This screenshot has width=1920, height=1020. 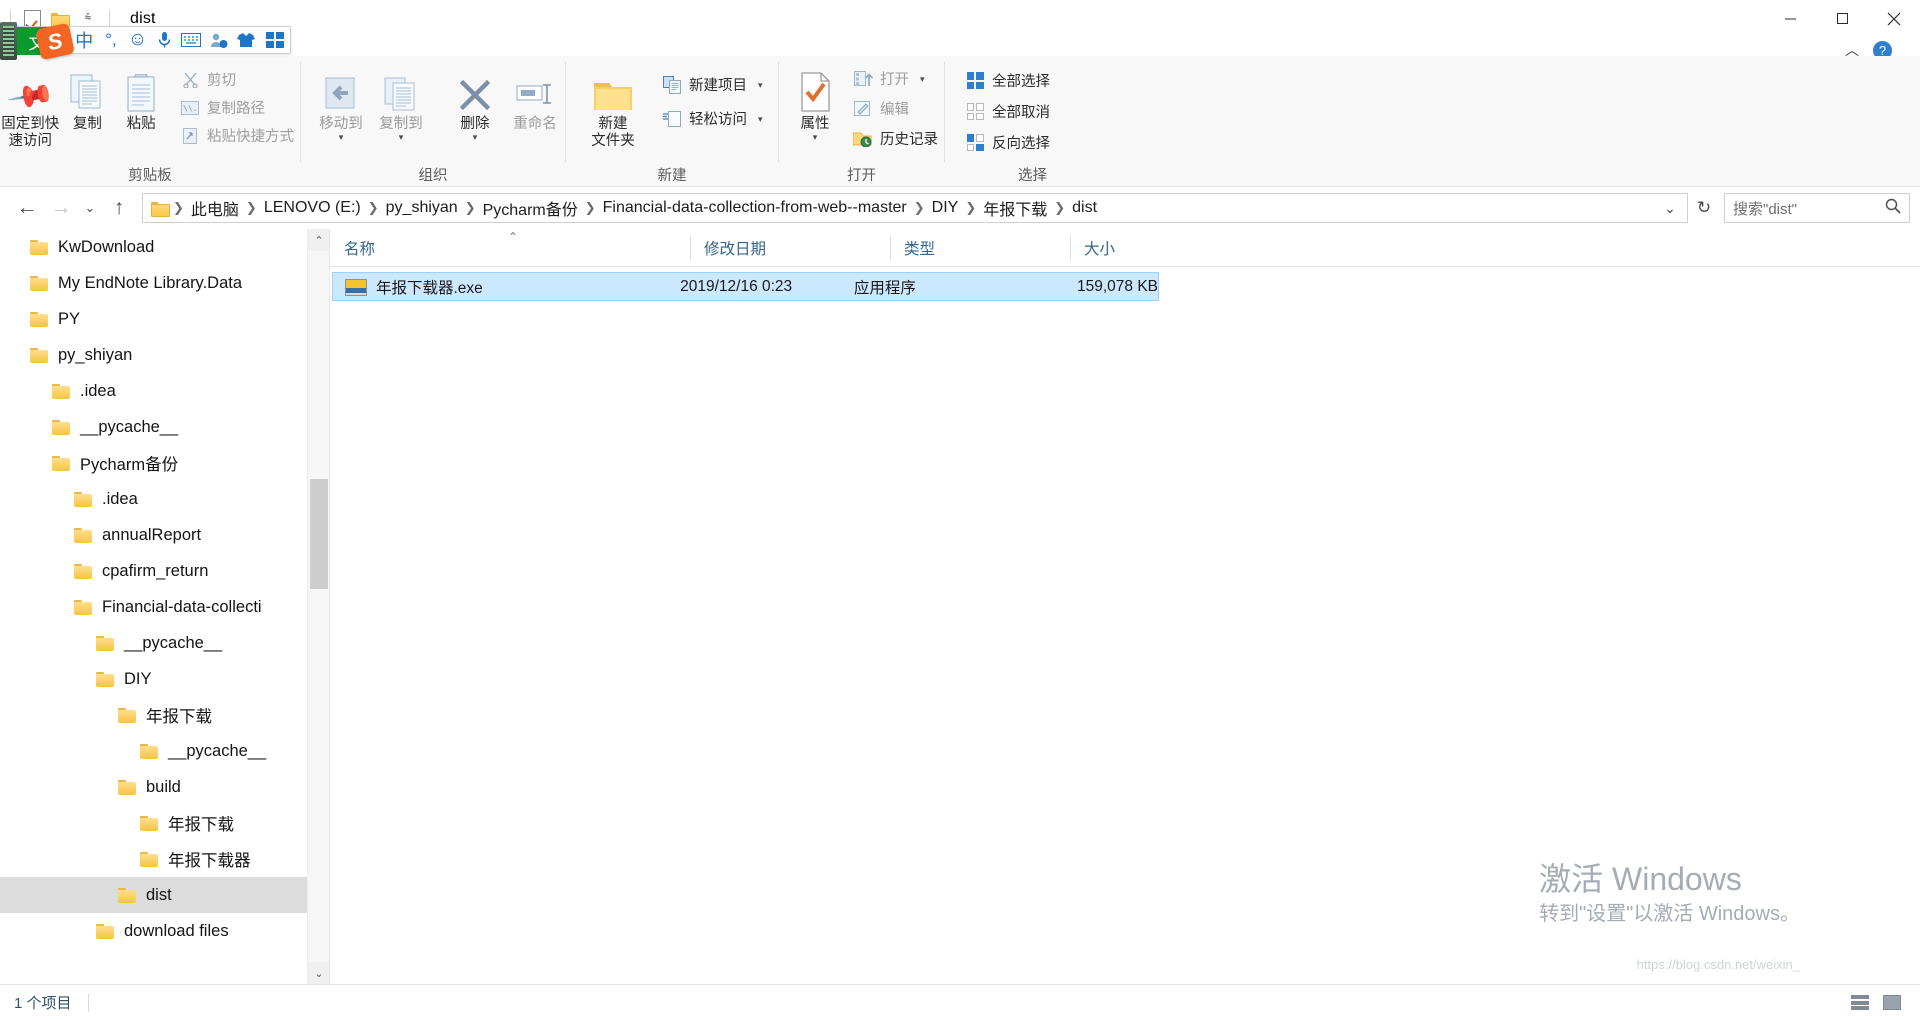 What do you see at coordinates (895, 138) in the screenshot?
I see `history-button: 历史记录` at bounding box center [895, 138].